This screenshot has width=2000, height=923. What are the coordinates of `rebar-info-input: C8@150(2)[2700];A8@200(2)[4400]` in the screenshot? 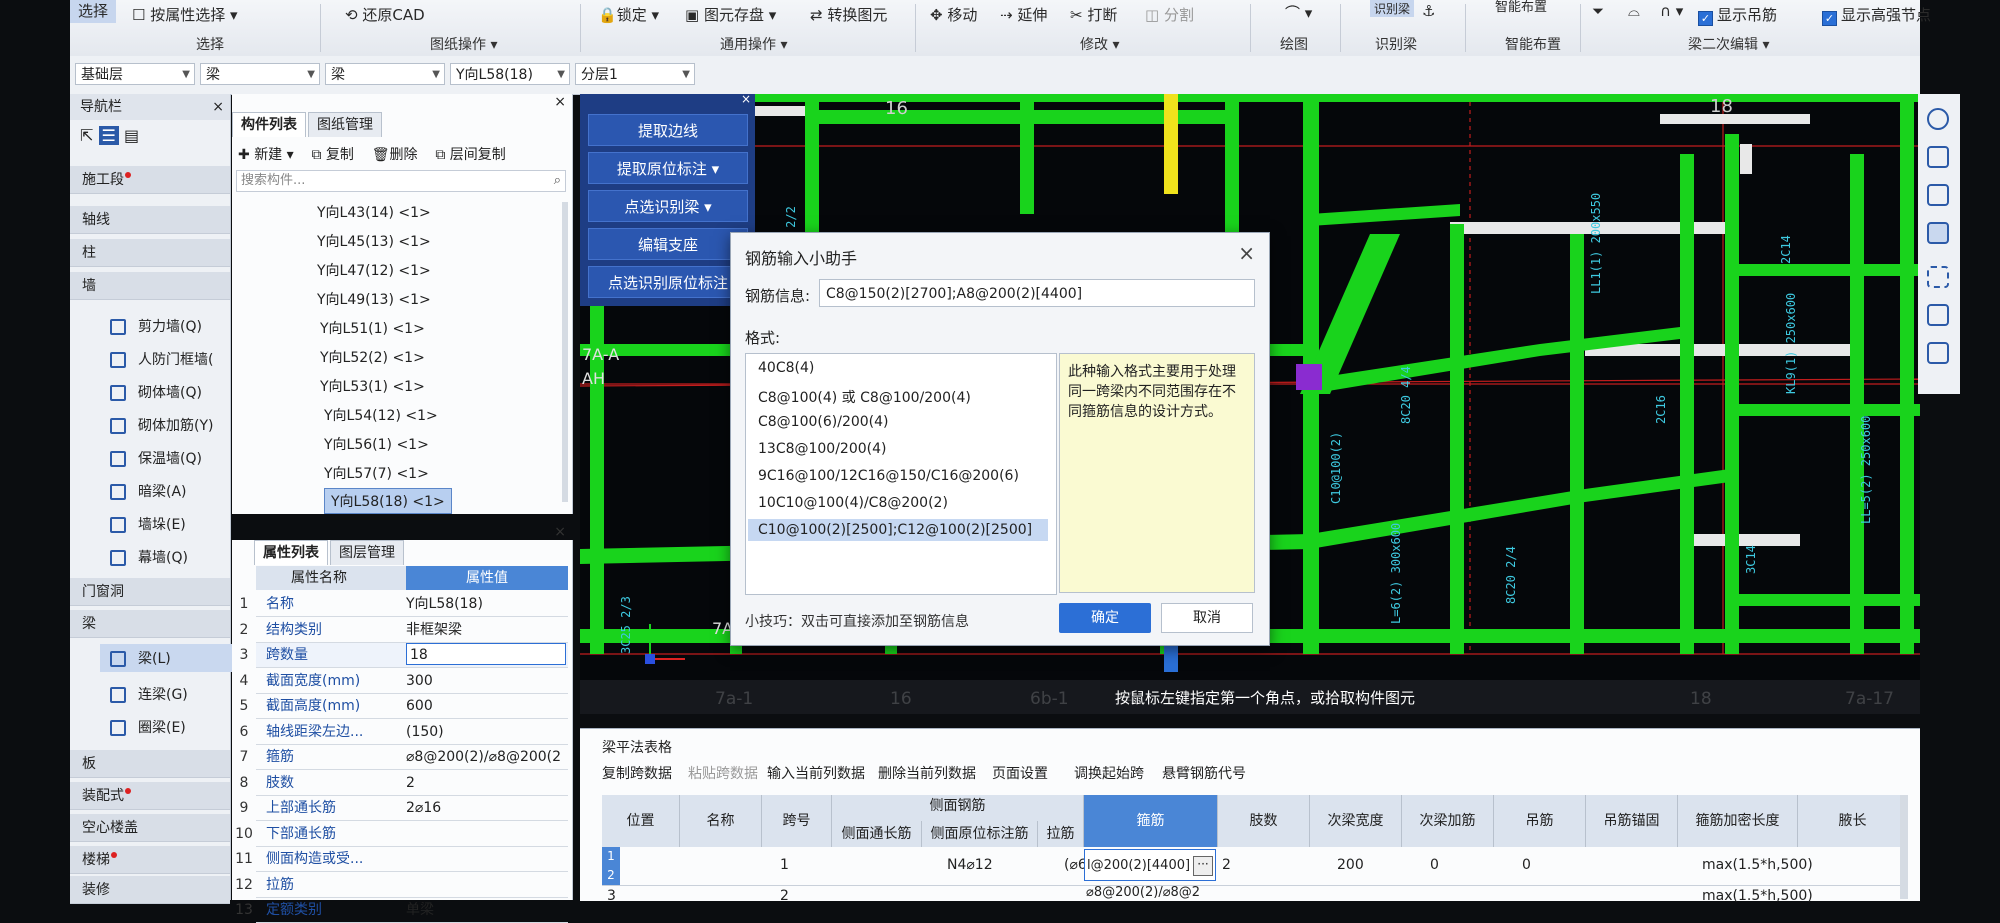 It's located at (1037, 293).